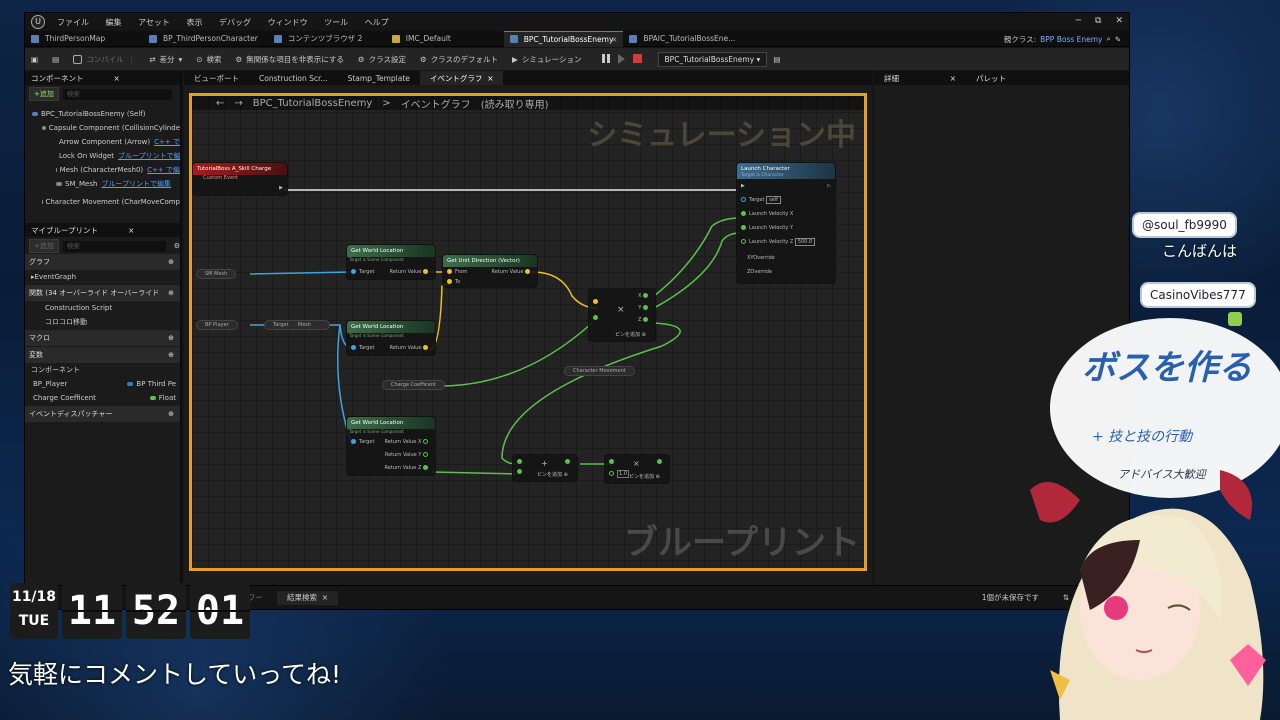 The height and width of the screenshot is (720, 1280). I want to click on override-dropdown: オーバーライド, so click(134, 293).